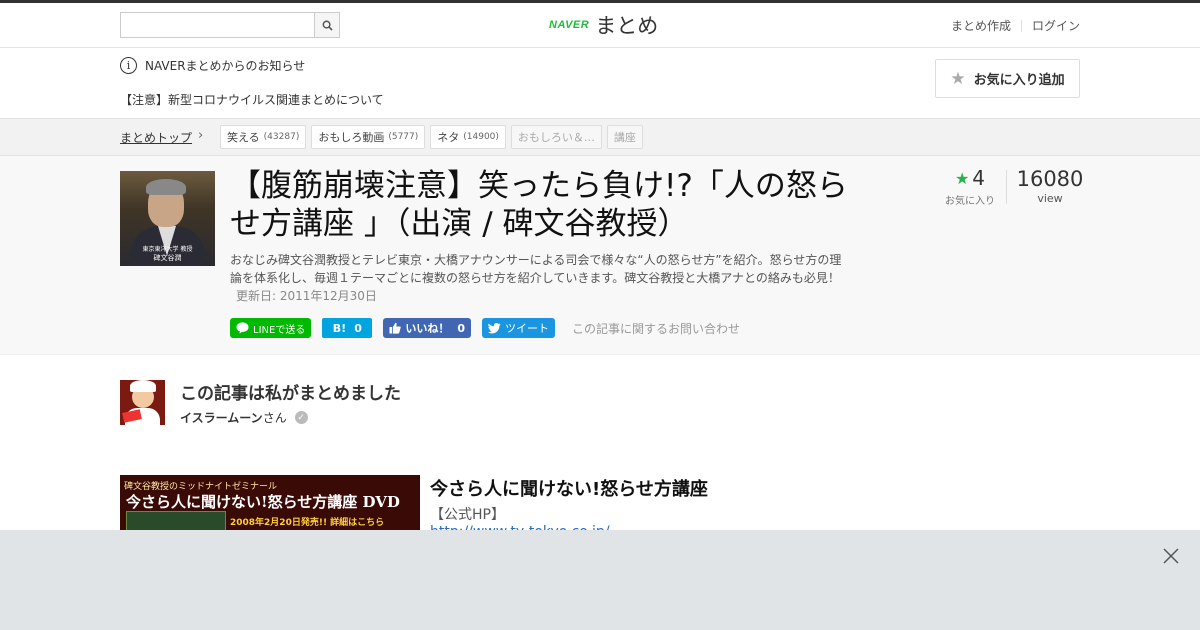  Describe the element at coordinates (156, 137) in the screenshot. I see `breadcrumb-top-link: まとめトップ` at that location.